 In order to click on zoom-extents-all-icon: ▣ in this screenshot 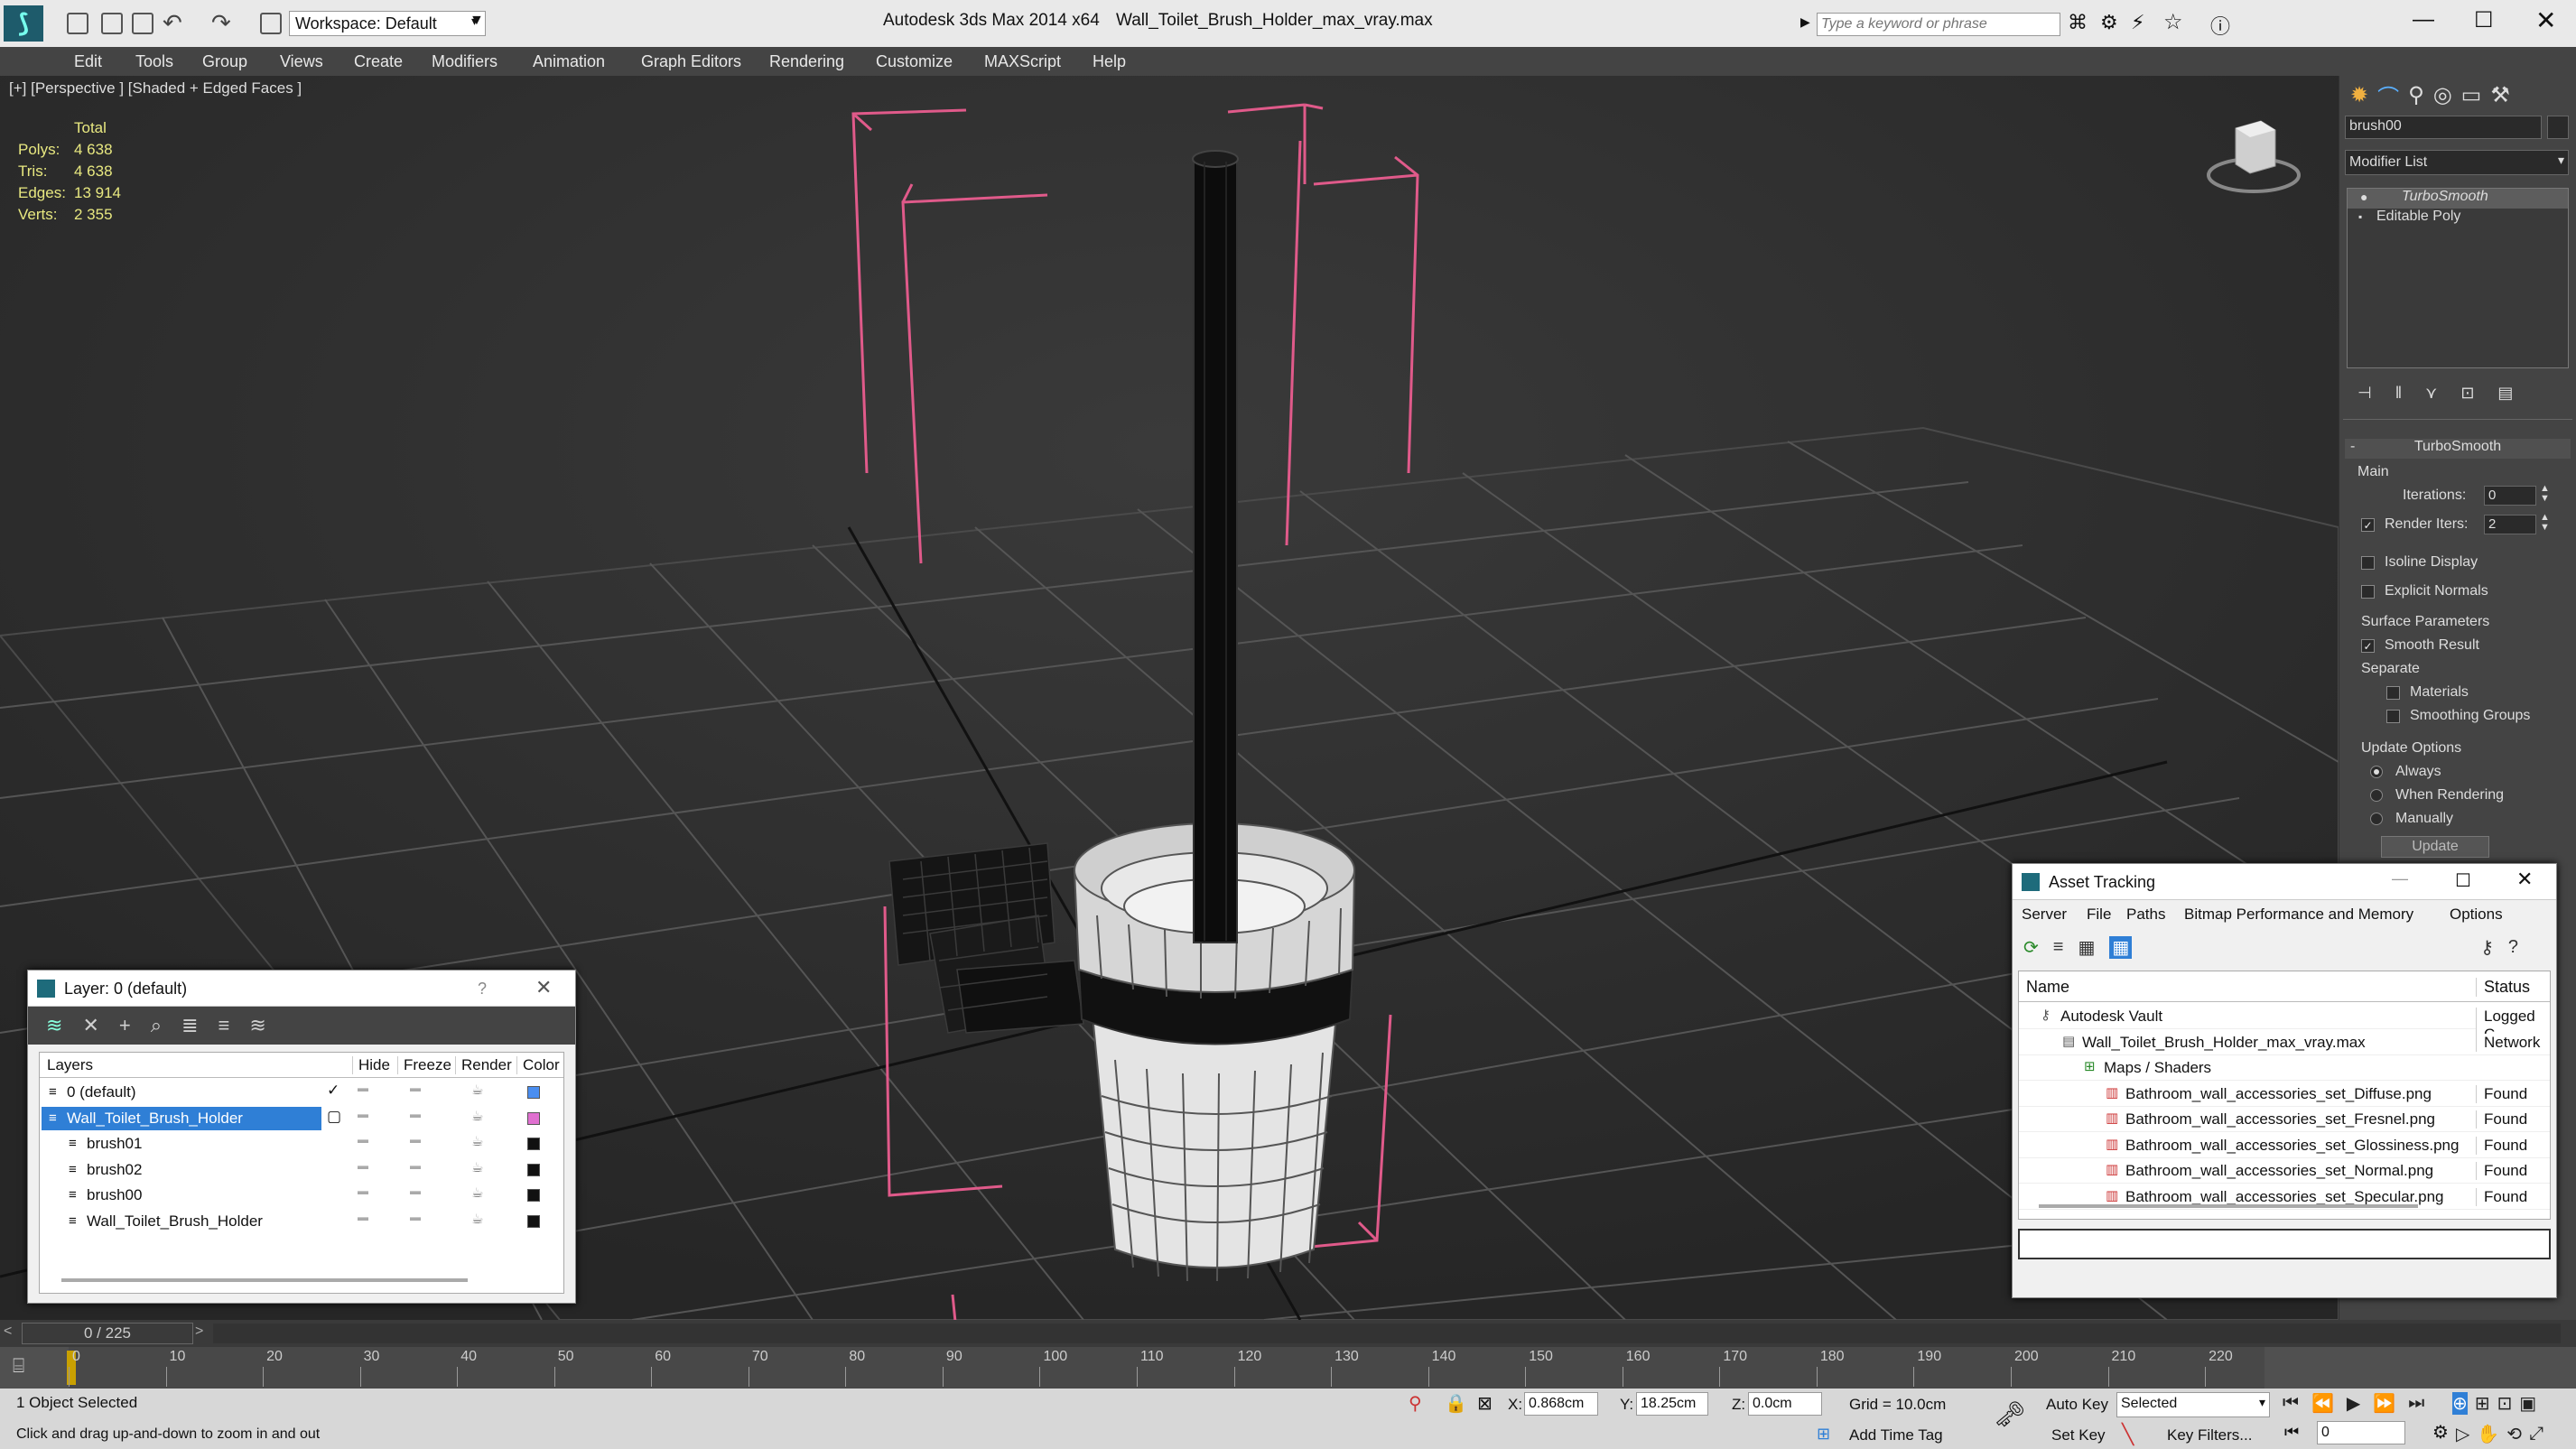, I will do `click(2527, 1403)`.